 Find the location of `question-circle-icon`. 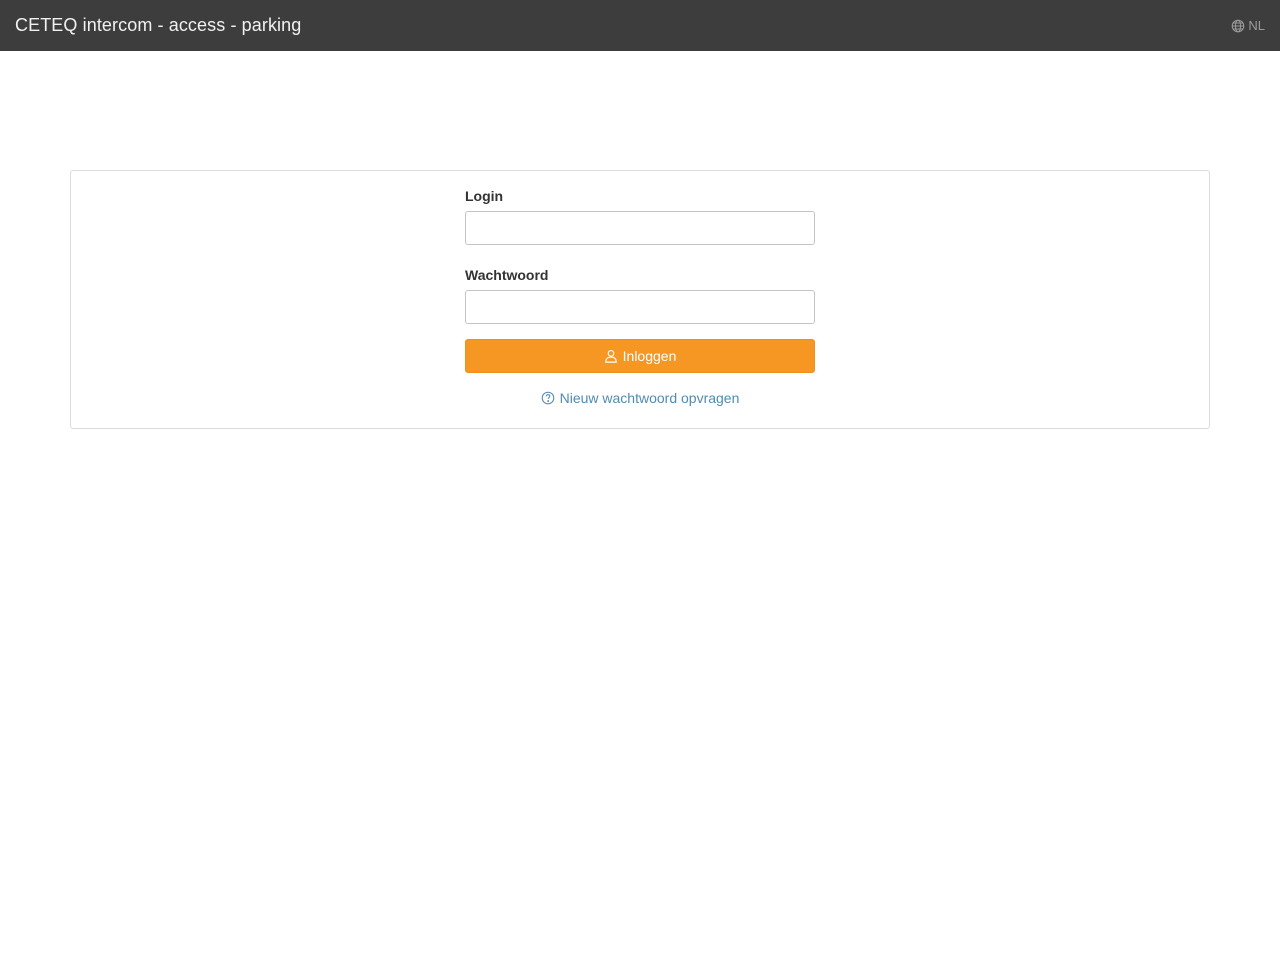

question-circle-icon is located at coordinates (548, 398).